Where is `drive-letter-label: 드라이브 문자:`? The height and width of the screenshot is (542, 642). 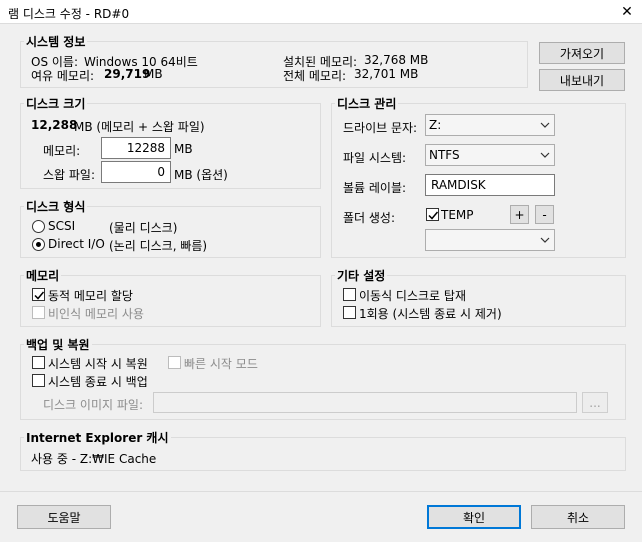
drive-letter-label: 드라이브 문자: is located at coordinates (380, 128).